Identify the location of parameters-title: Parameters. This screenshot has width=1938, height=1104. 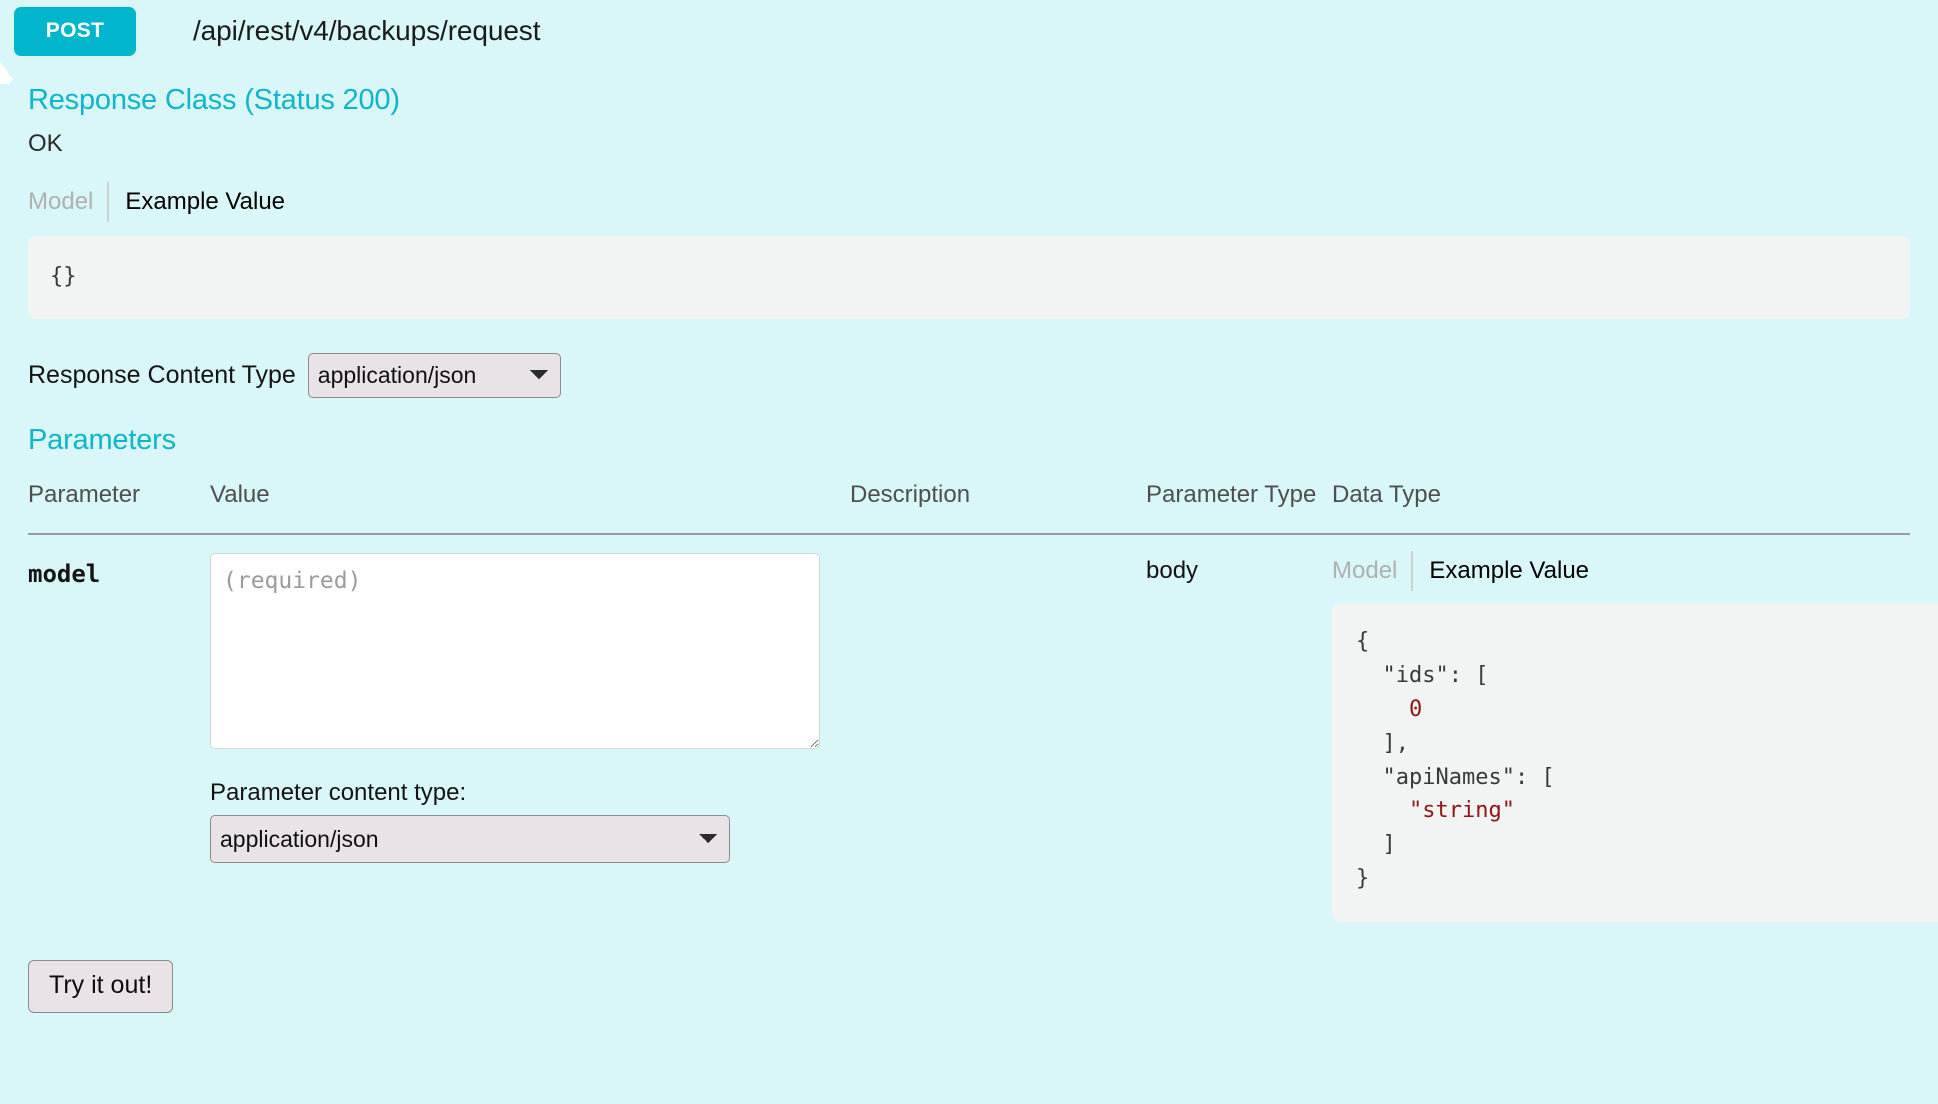
(102, 439).